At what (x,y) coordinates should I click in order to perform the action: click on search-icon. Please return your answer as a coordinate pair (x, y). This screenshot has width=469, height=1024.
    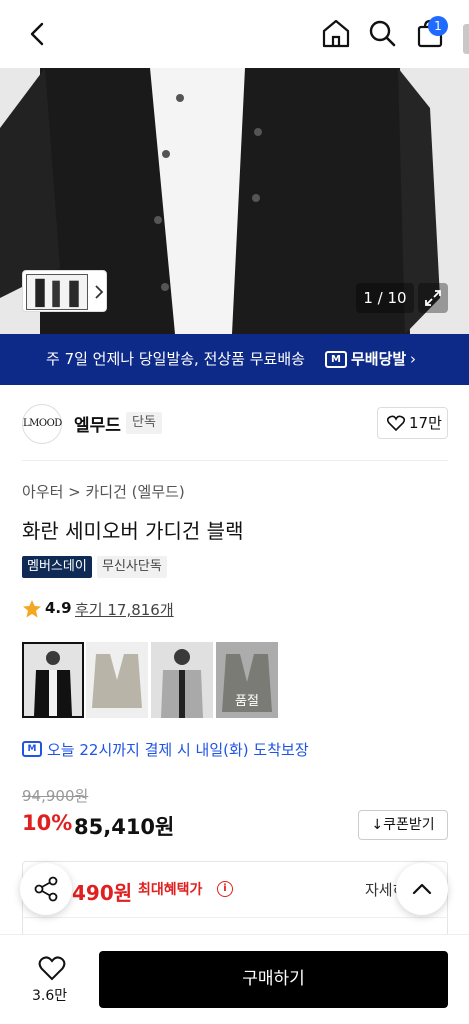
    Looking at the image, I should click on (382, 33).